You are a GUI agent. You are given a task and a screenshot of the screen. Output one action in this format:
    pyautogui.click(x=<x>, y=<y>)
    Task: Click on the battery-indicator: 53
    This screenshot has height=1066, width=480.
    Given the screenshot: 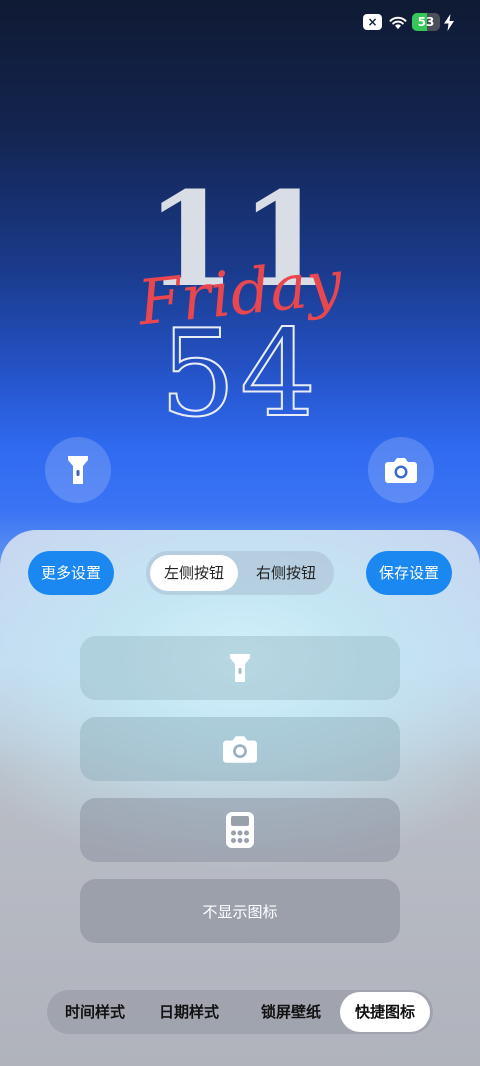 What is the action you would take?
    pyautogui.click(x=426, y=22)
    